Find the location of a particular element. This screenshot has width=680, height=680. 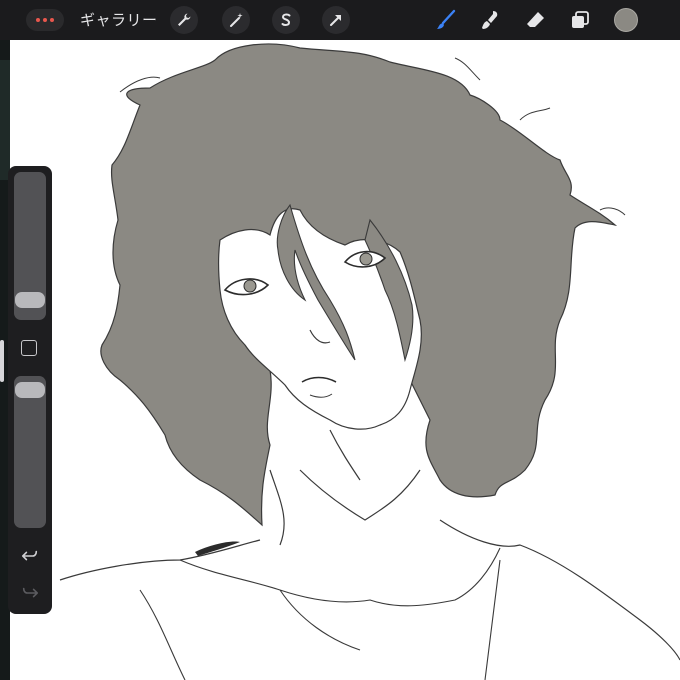

selection-button is located at coordinates (286, 20).